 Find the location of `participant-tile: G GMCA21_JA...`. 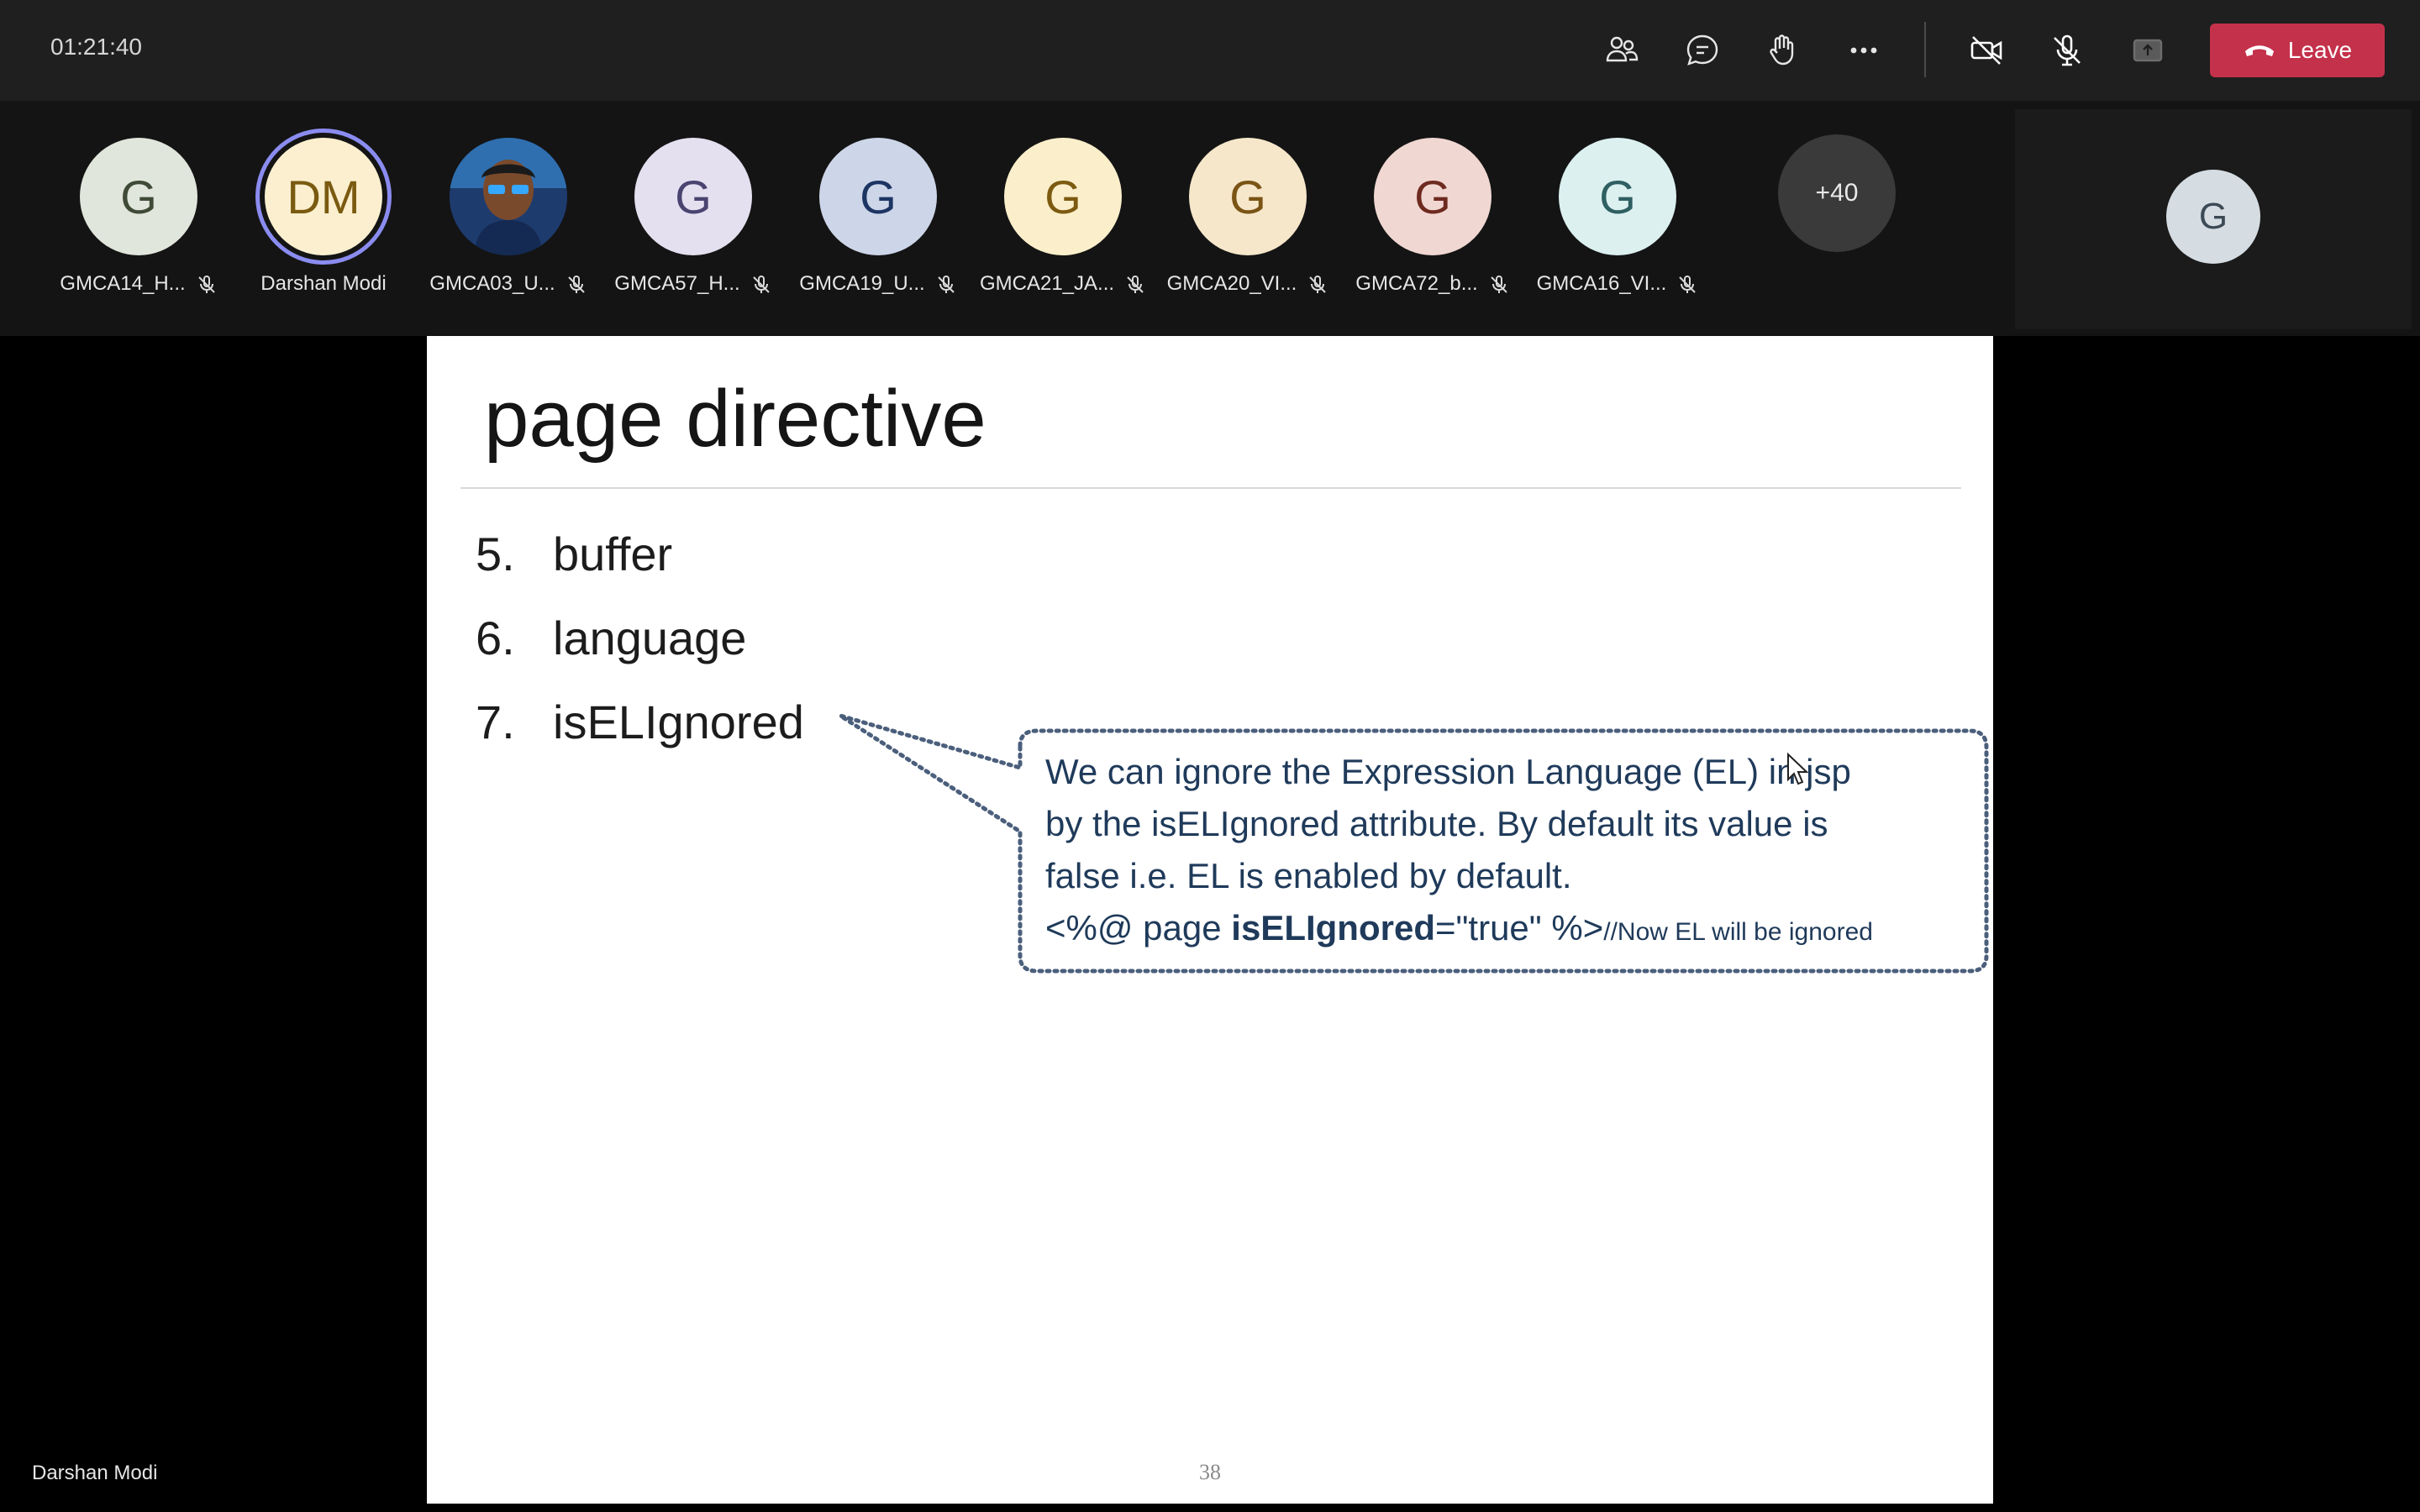

participant-tile: G GMCA21_JA... is located at coordinates (1063, 222).